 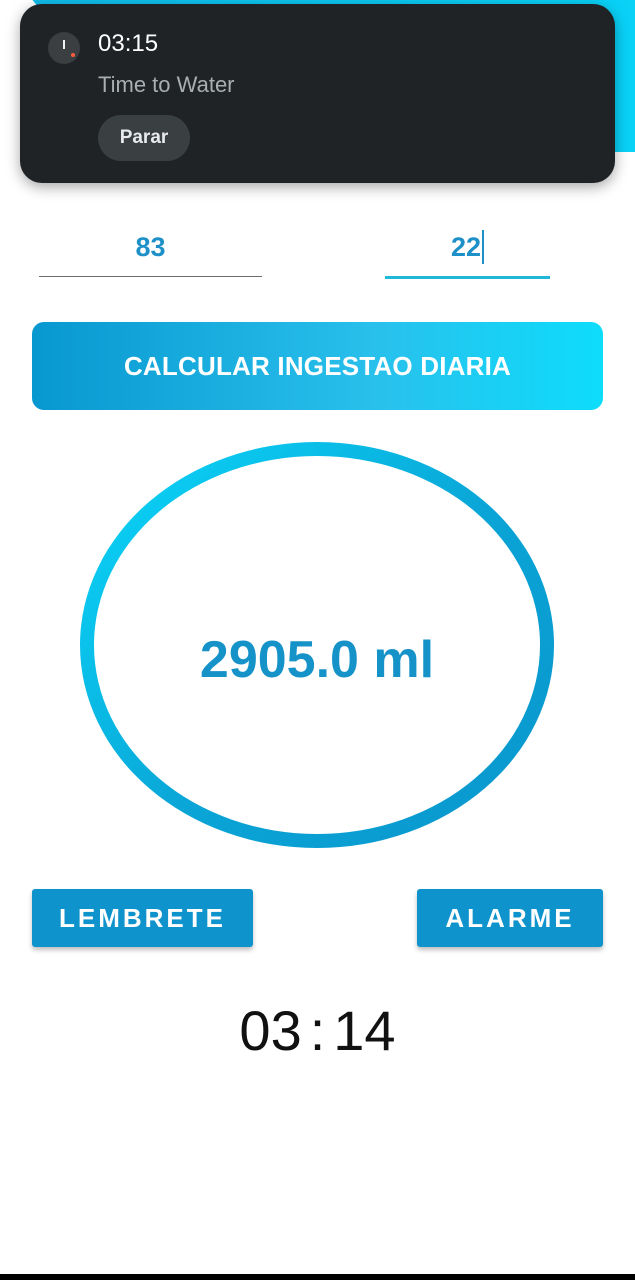 What do you see at coordinates (483, 246) in the screenshot?
I see `text-caret` at bounding box center [483, 246].